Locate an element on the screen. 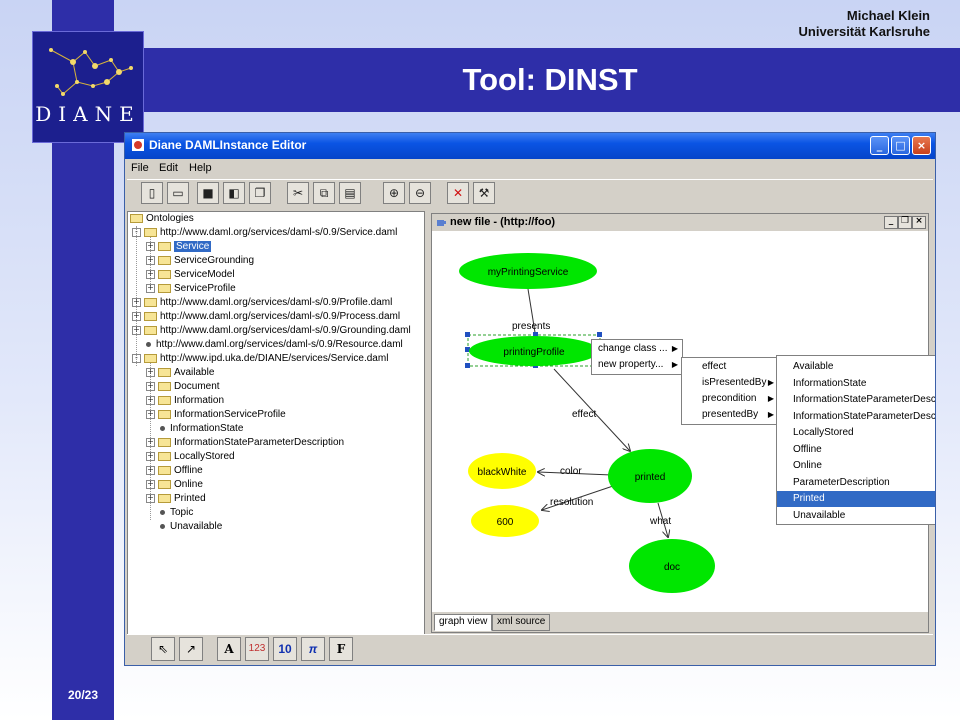 This screenshot has height=720, width=960. arrow-tool-icon: ↗ is located at coordinates (191, 649).